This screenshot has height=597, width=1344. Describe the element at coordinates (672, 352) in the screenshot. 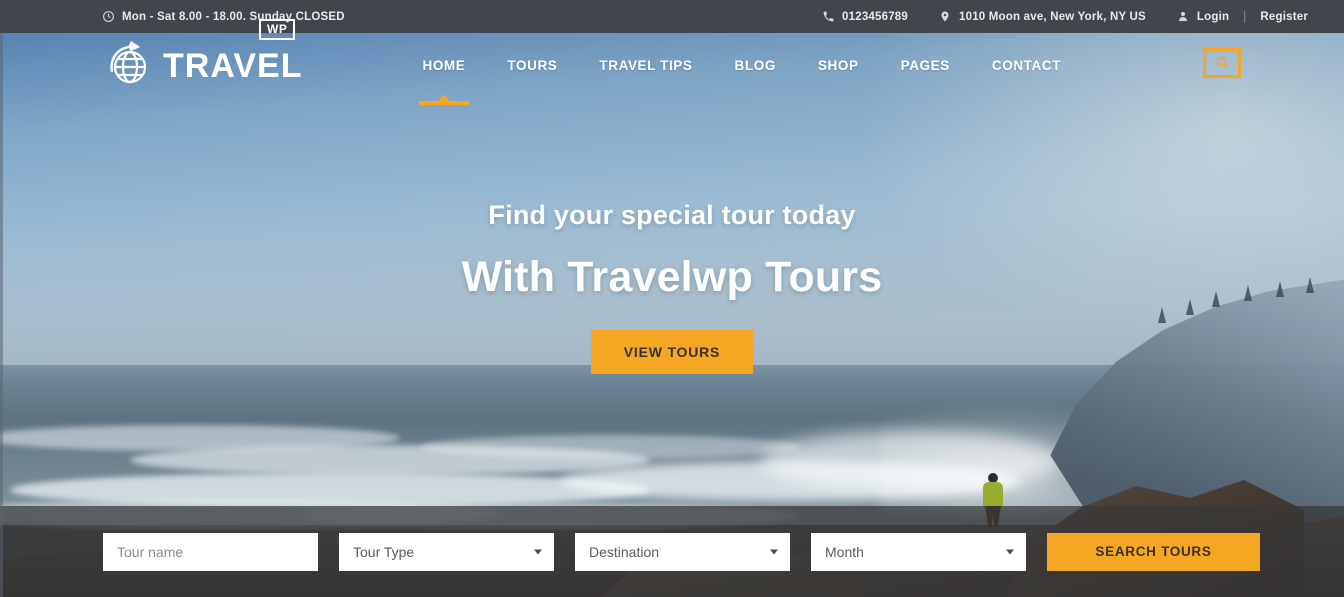

I see `view-tours-button: VIEW TOURS` at that location.